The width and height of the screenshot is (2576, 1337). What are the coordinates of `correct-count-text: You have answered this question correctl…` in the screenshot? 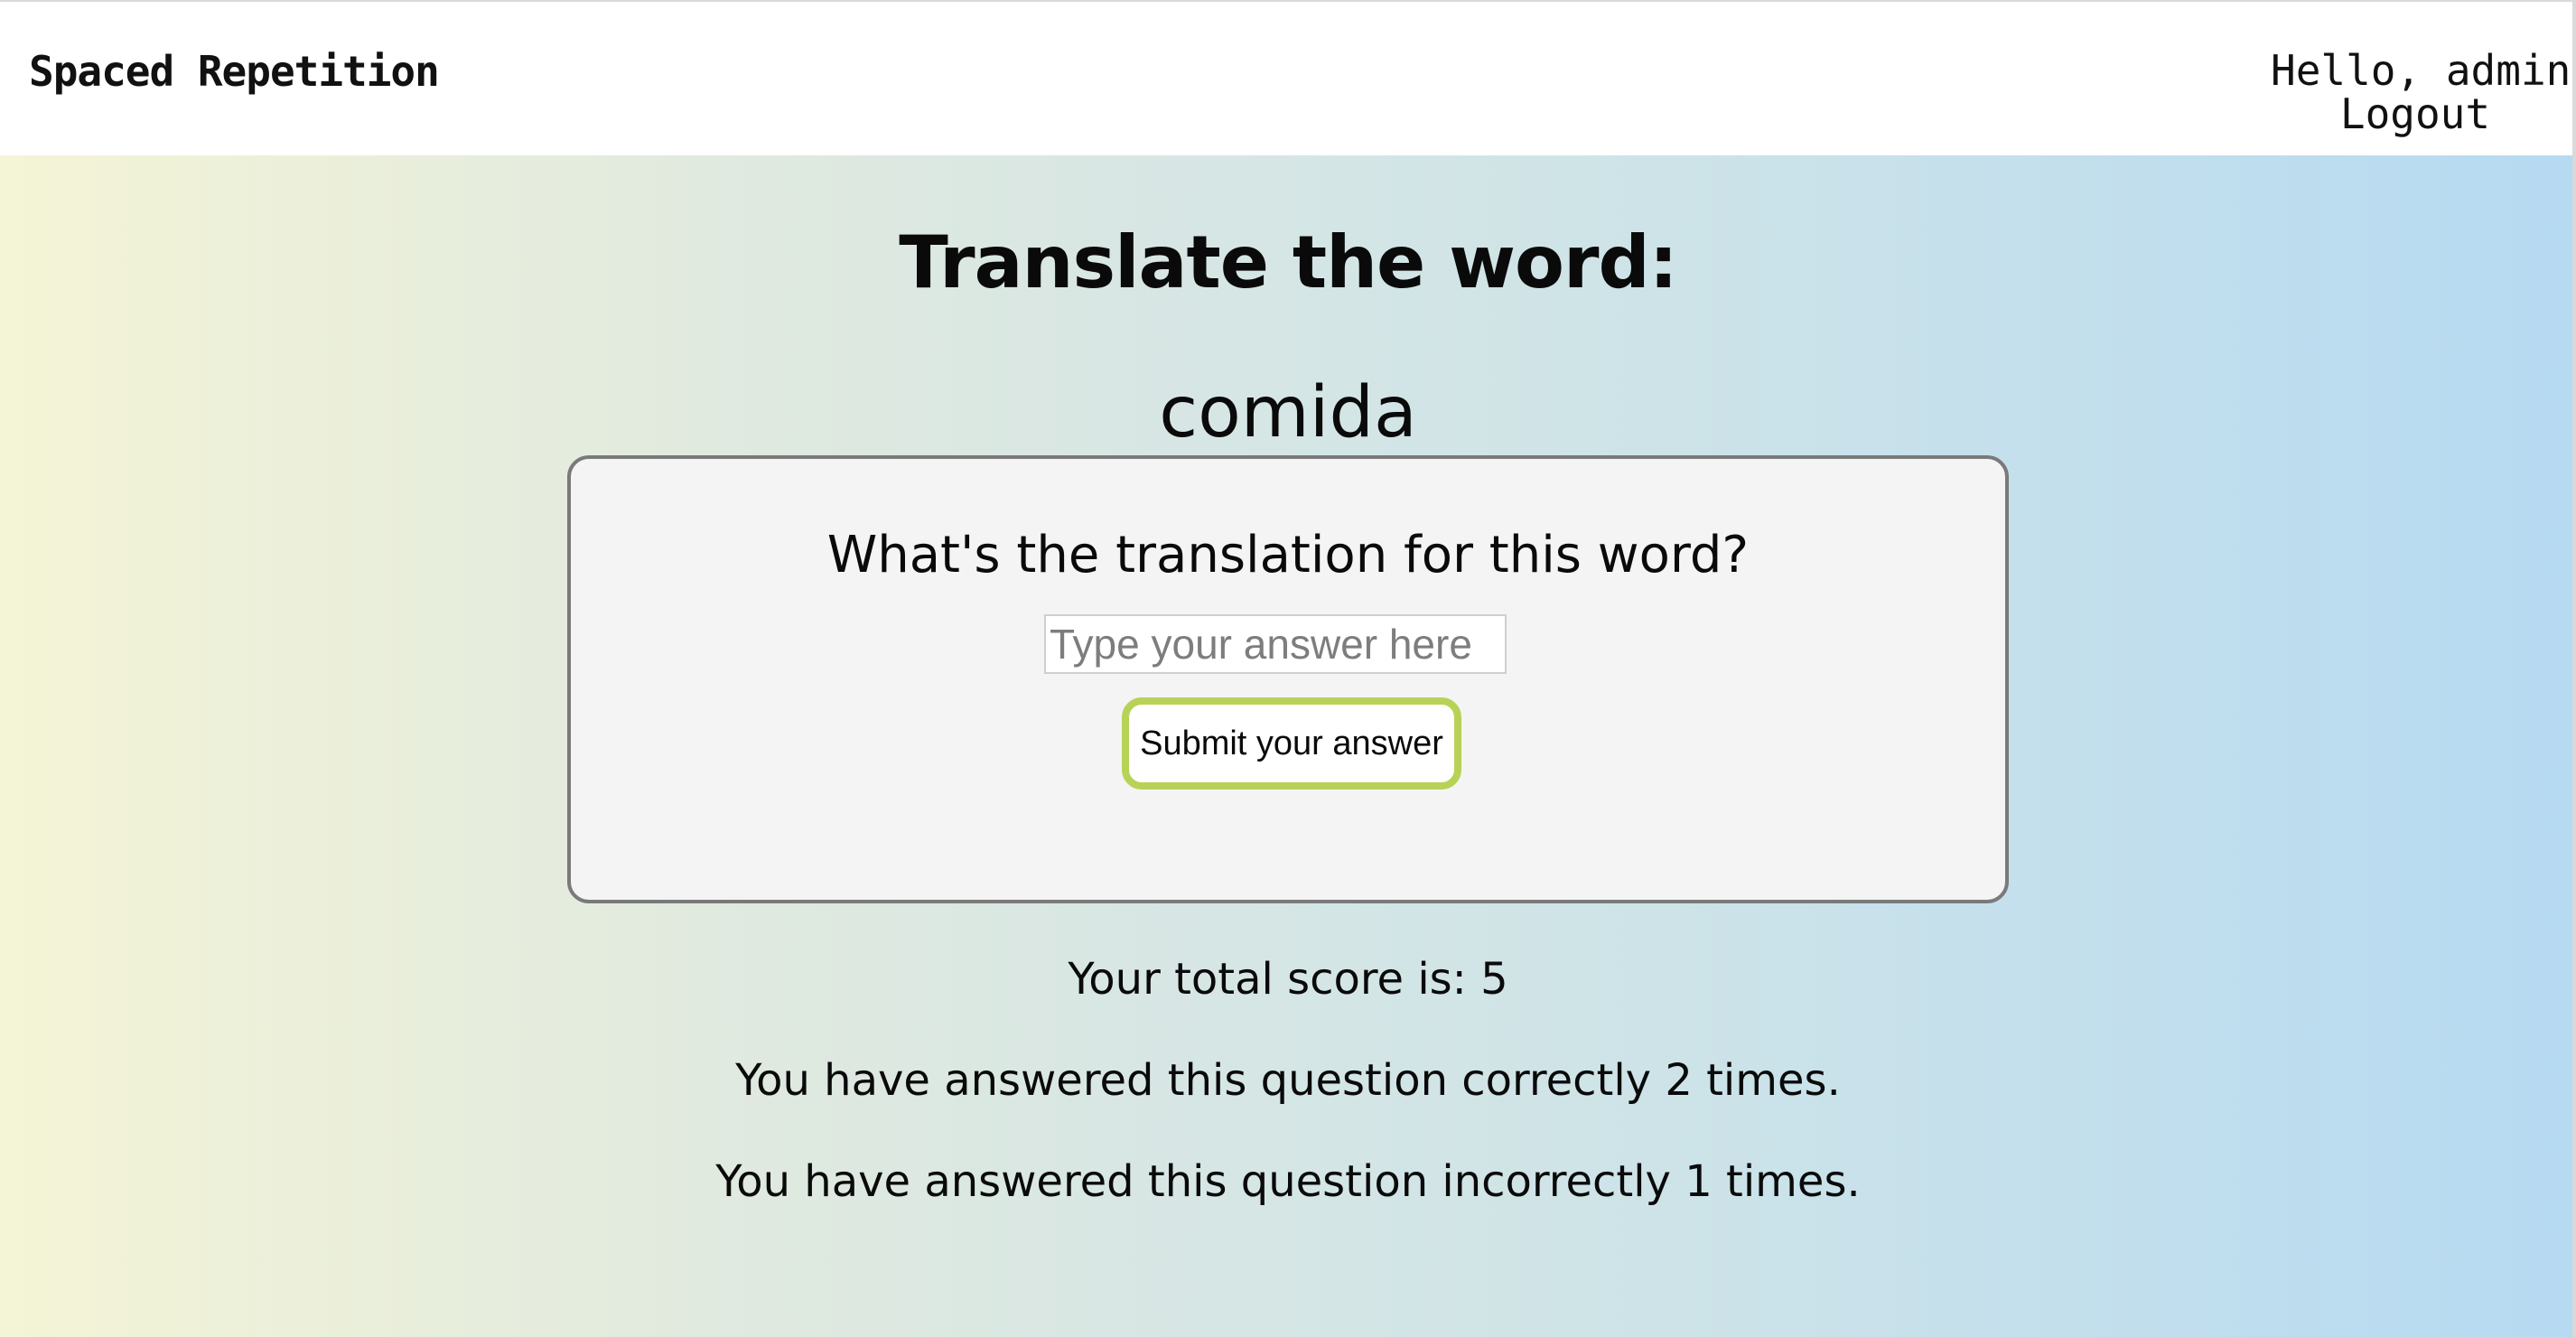 It's located at (1288, 1080).